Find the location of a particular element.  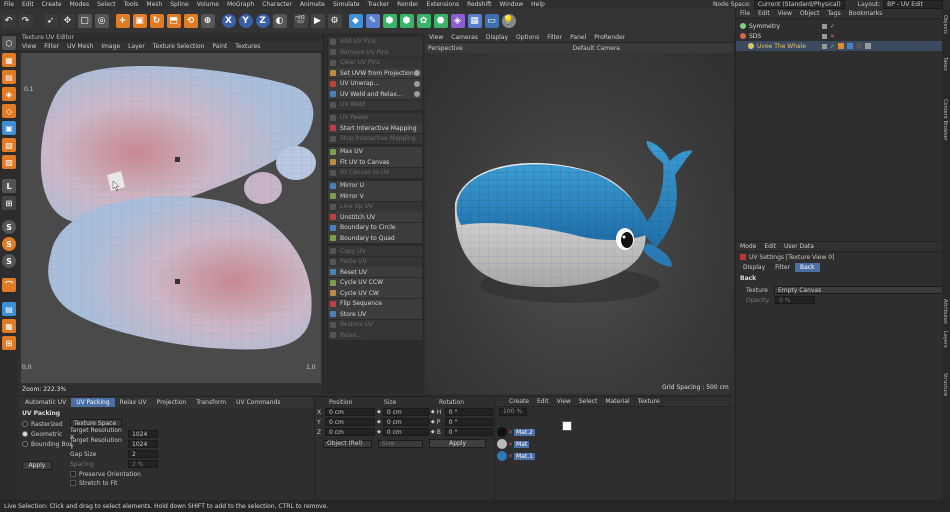

menu-spline: Spline is located at coordinates (179, 4).